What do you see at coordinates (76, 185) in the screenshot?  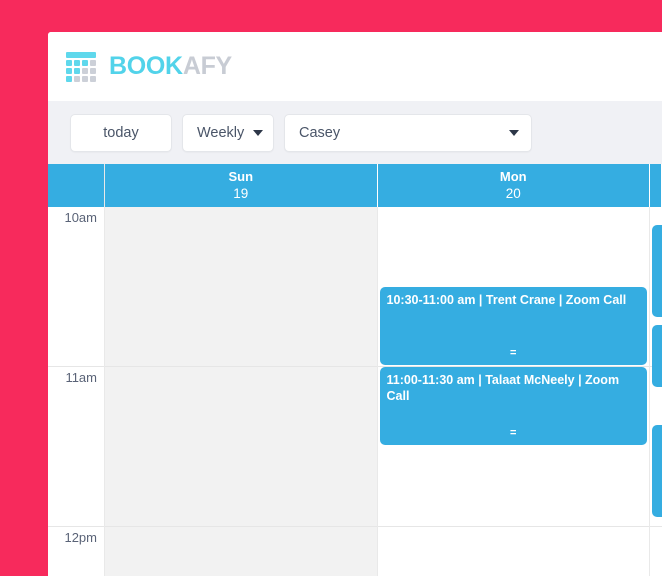 I see `header-gutter-cell` at bounding box center [76, 185].